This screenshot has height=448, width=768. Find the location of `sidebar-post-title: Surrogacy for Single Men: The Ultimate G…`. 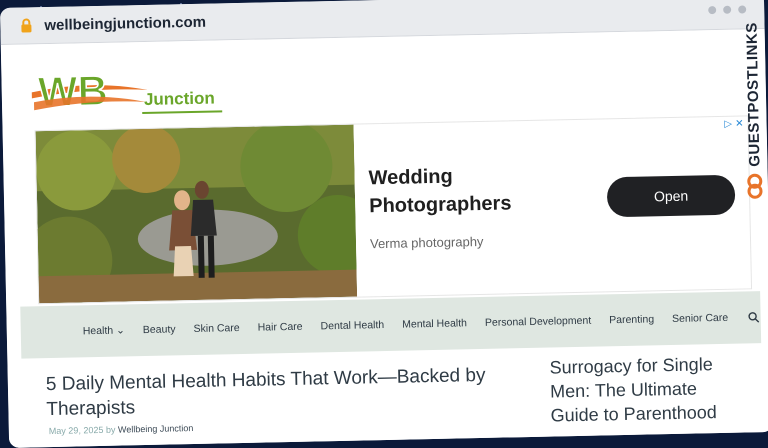

sidebar-post-title: Surrogacy for Single Men: The Ultimate G… is located at coordinates (644, 390).